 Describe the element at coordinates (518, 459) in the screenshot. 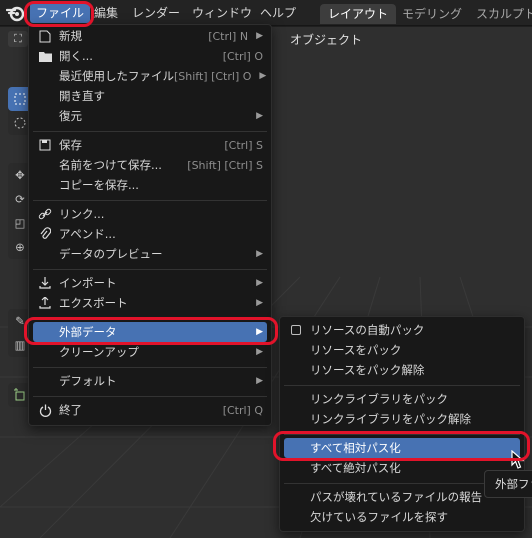

I see `mouse-cursor-icon` at that location.